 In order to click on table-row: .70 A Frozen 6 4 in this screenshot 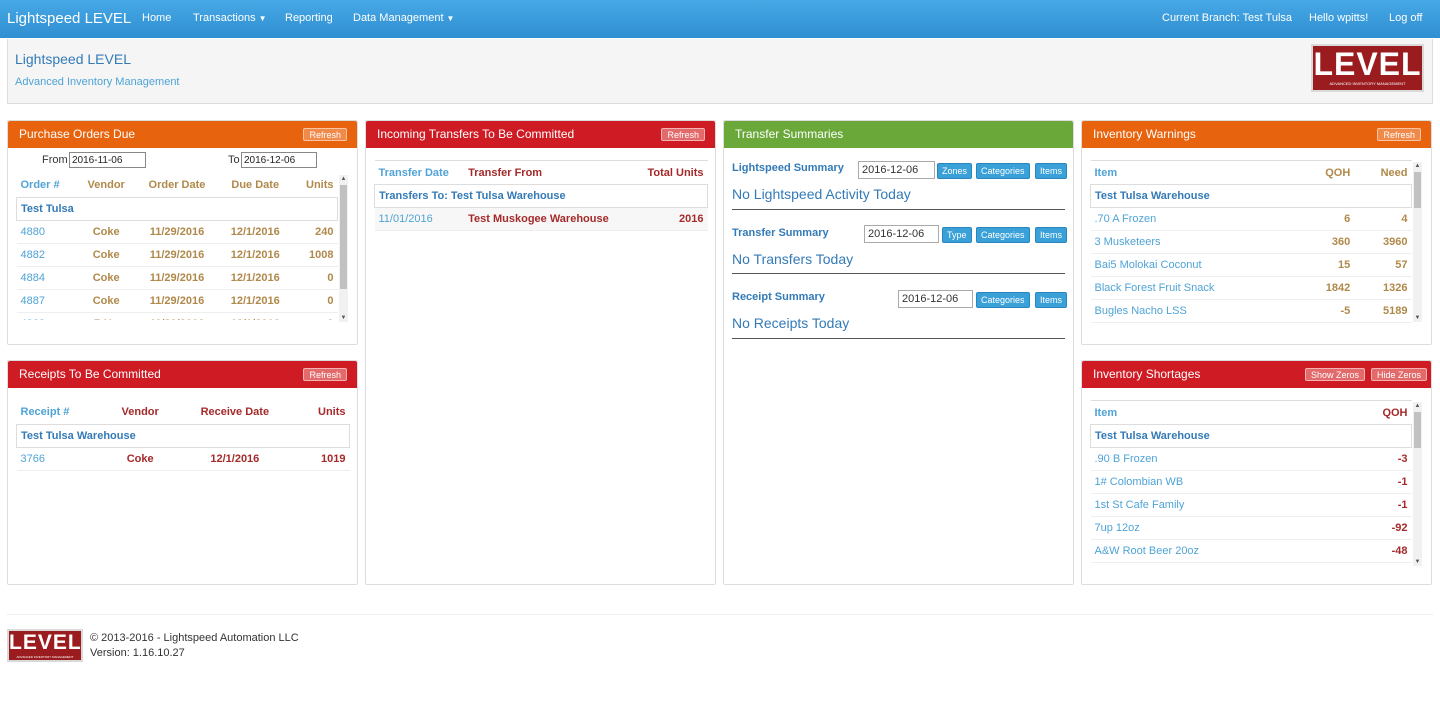, I will do `click(1251, 219)`.